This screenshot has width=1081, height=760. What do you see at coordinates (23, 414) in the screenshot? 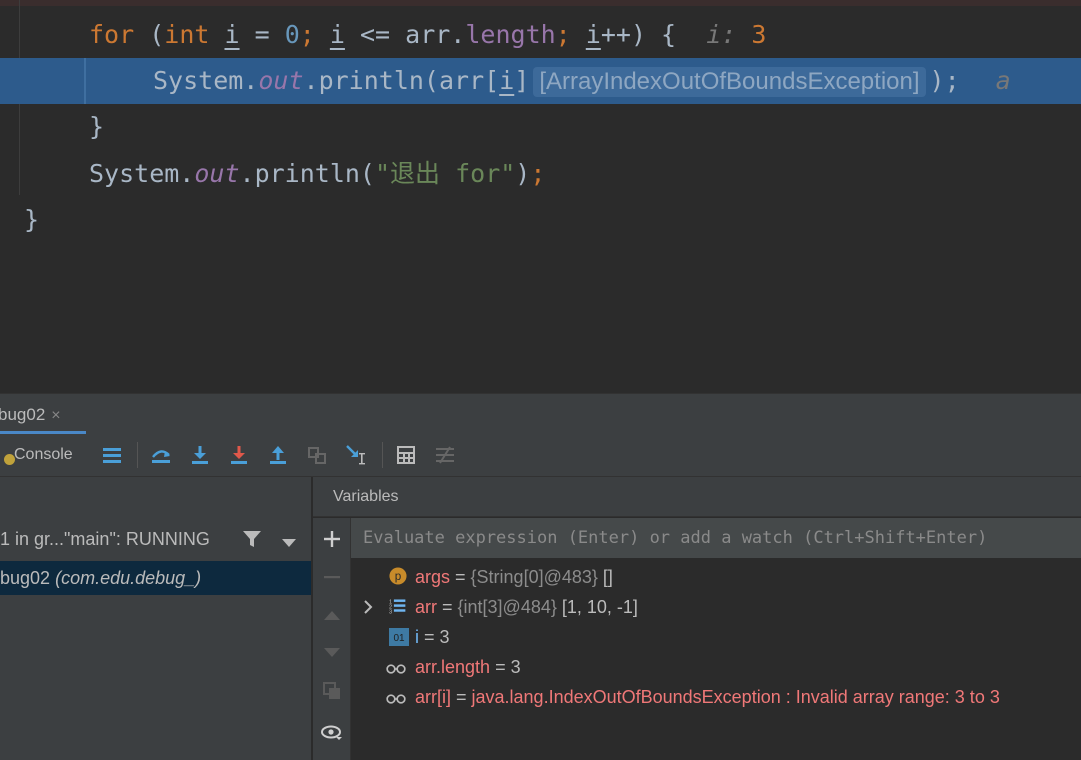
I see `tab-label: bug02` at bounding box center [23, 414].